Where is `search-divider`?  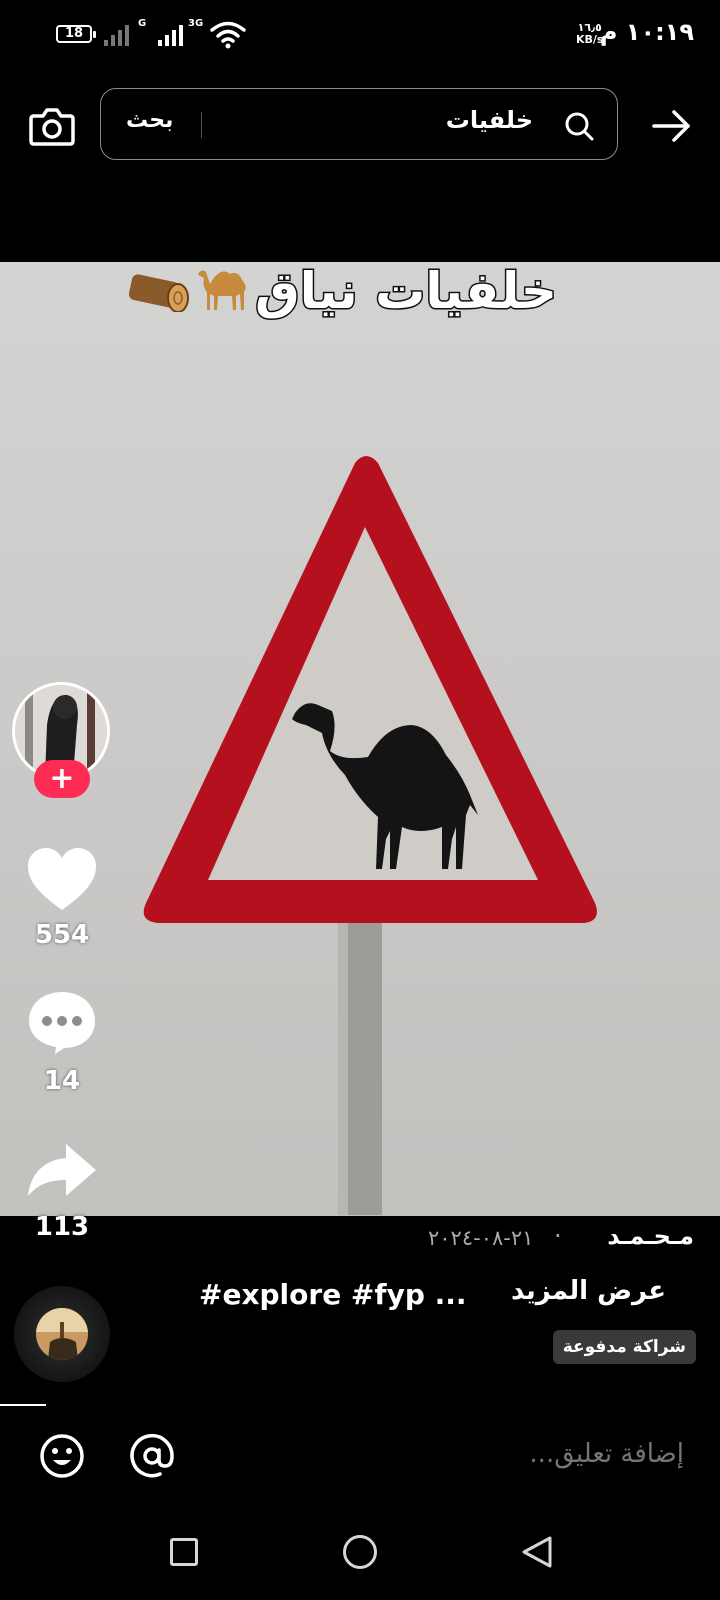 search-divider is located at coordinates (201, 125).